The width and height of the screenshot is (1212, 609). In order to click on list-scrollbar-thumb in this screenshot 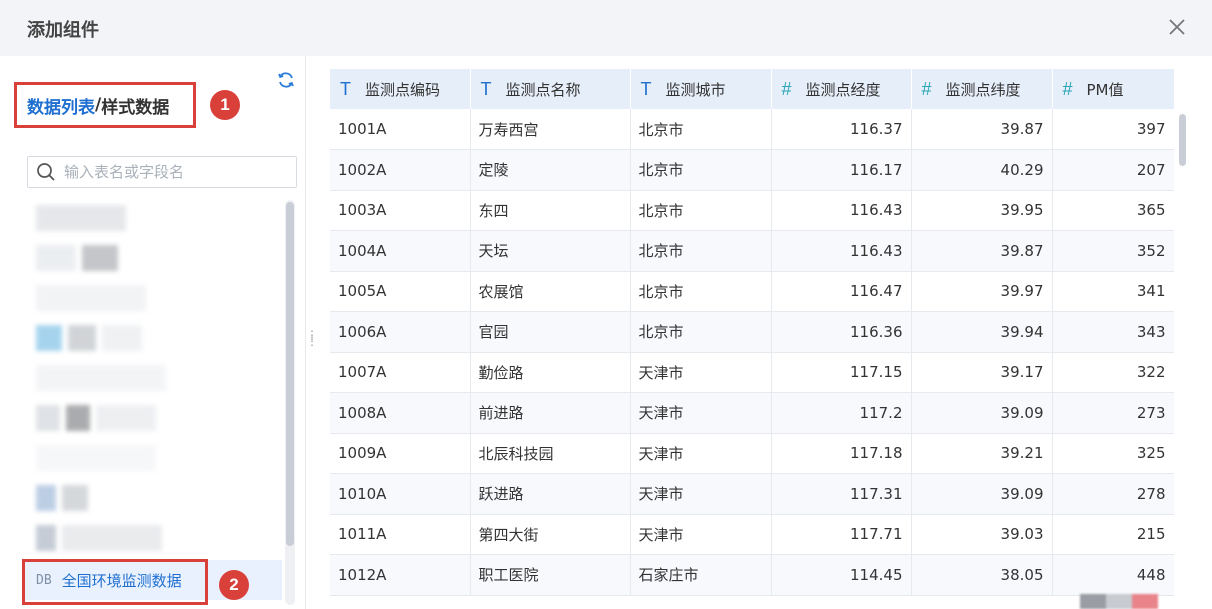, I will do `click(290, 374)`.